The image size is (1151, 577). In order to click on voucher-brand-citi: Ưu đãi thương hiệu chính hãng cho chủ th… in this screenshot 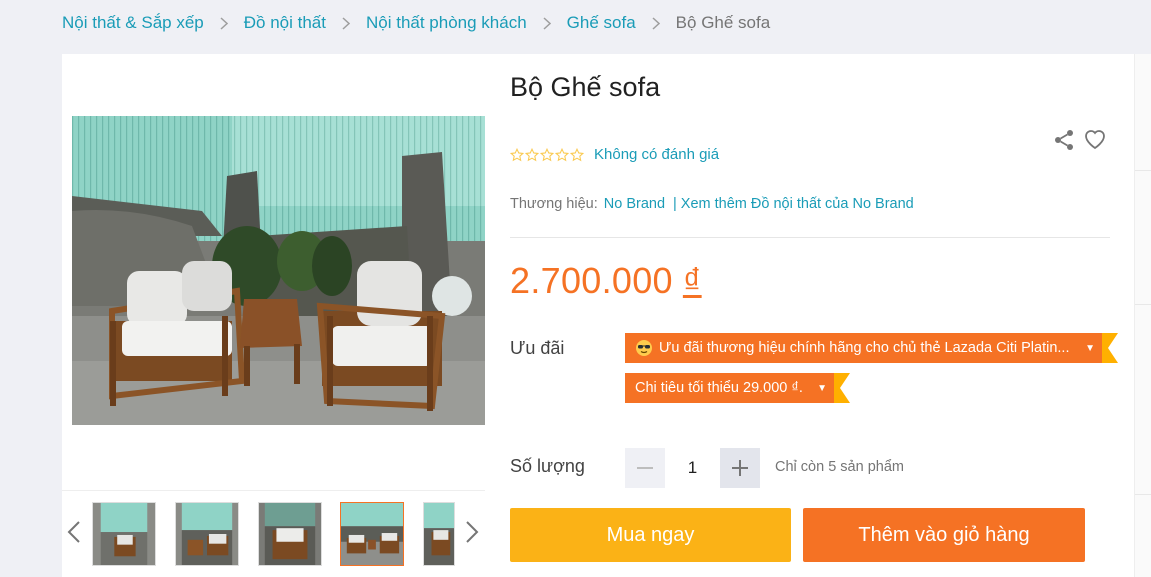, I will do `click(871, 348)`.